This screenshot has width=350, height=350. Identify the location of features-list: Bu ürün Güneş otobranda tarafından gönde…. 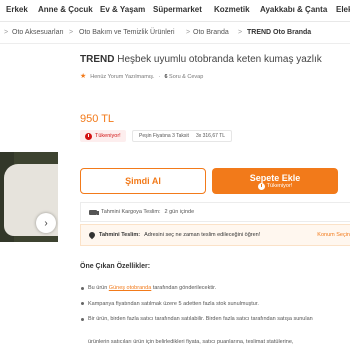
(215, 307).